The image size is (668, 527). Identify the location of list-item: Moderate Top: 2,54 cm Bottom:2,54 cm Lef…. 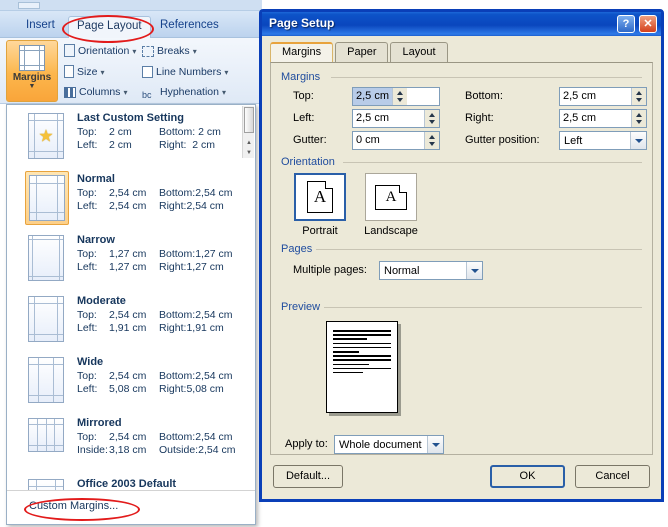
(131, 318).